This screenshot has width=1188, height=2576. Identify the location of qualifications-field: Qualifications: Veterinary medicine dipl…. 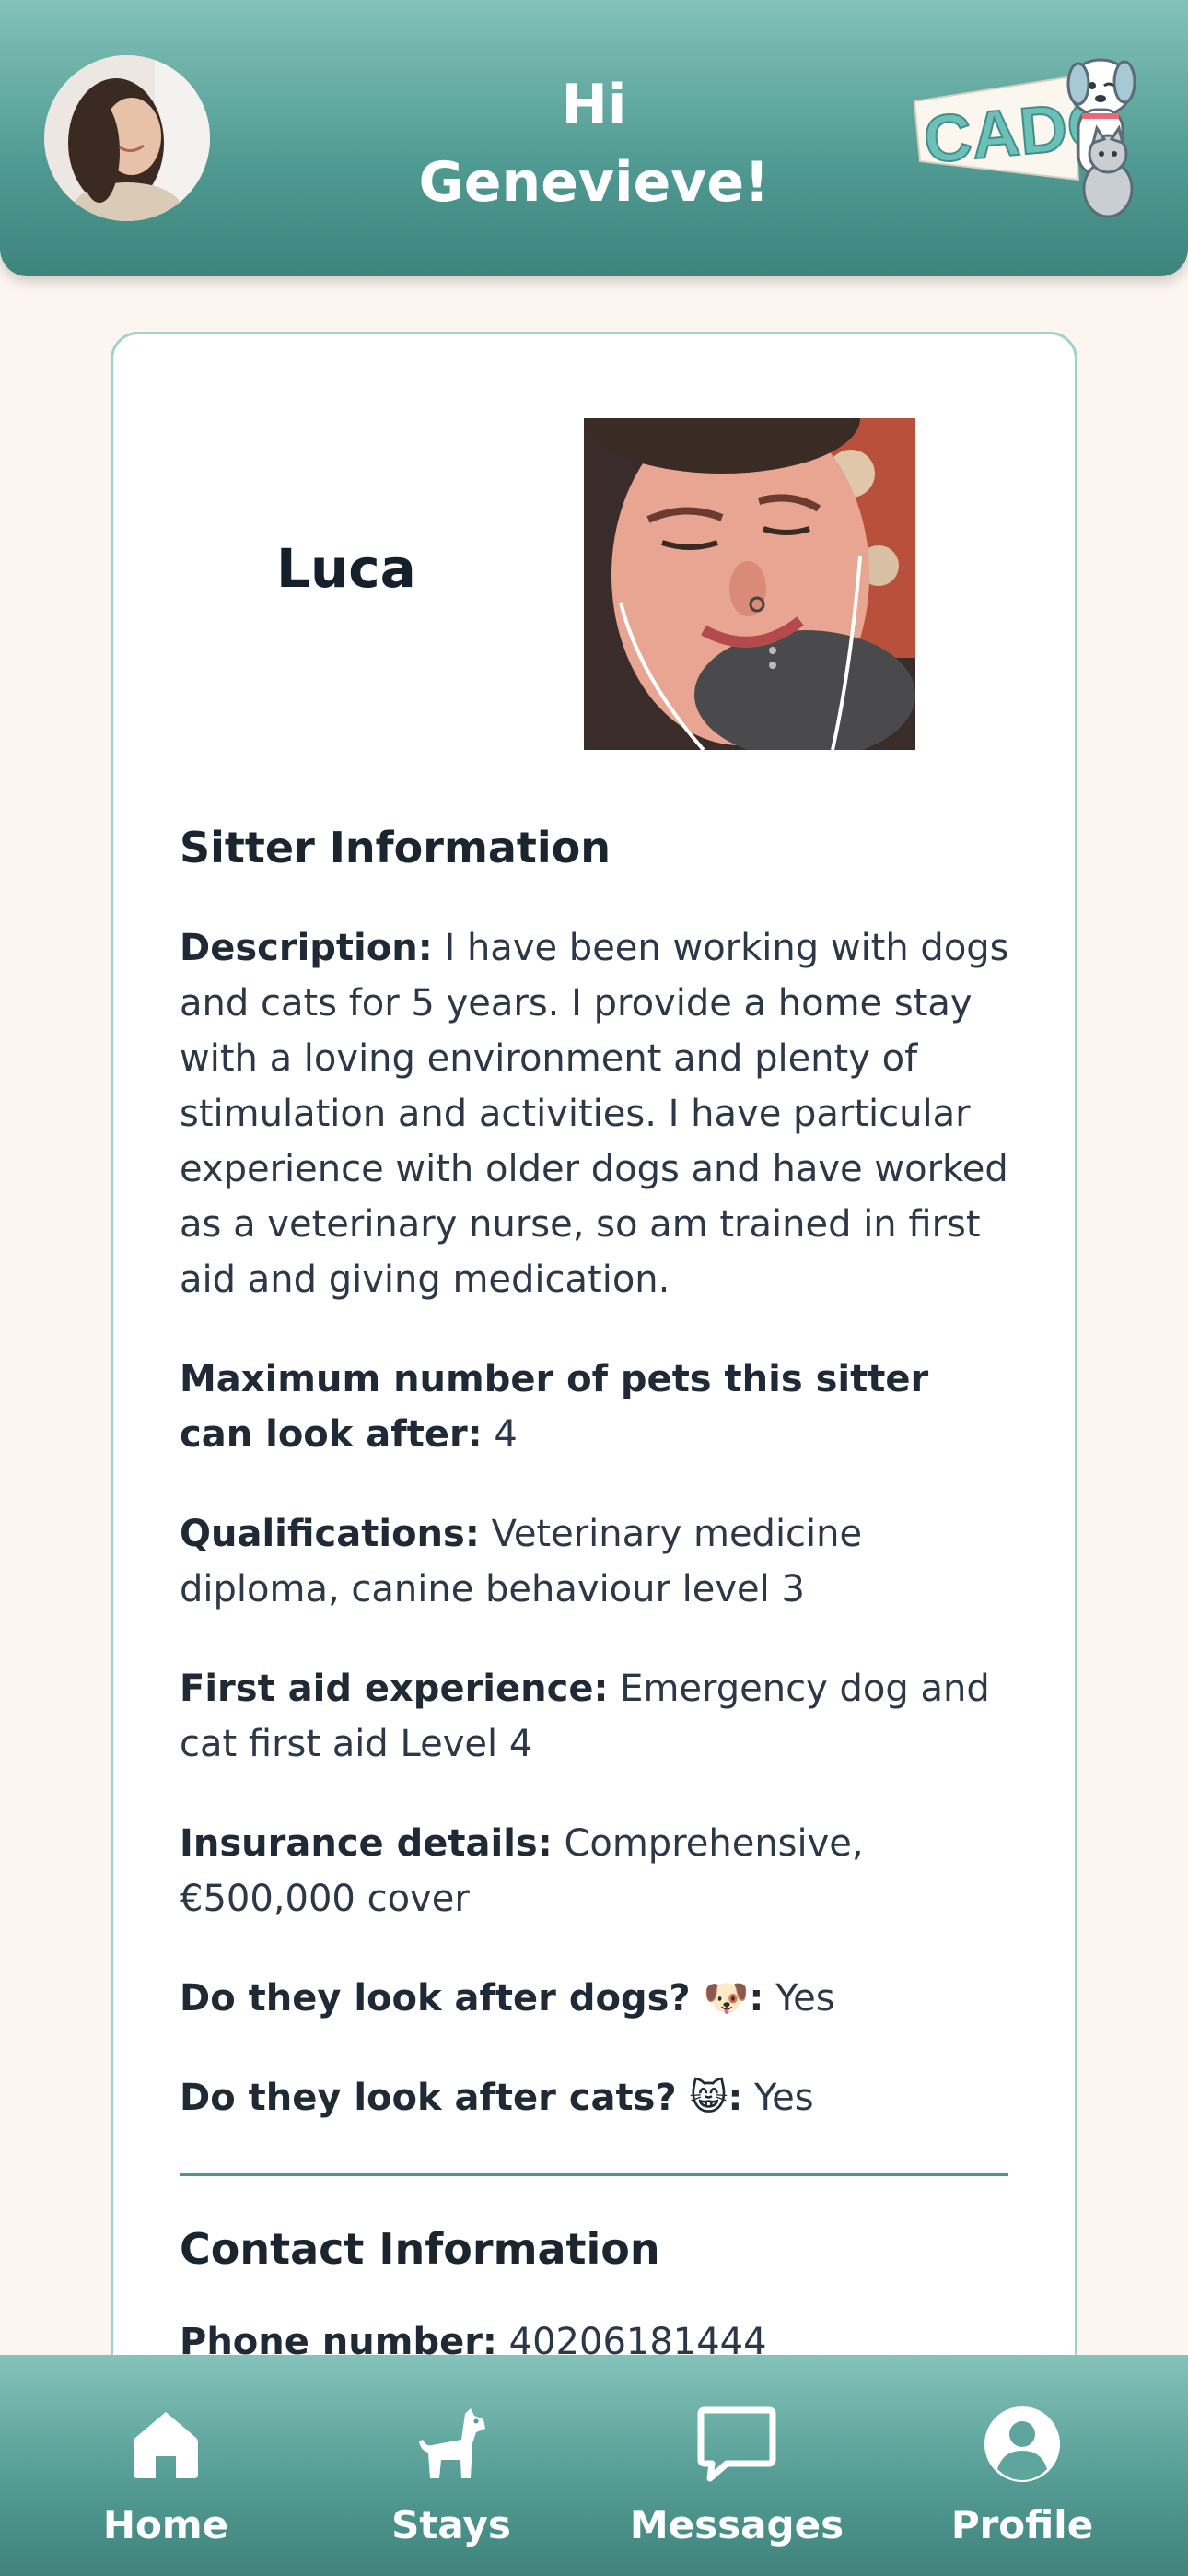
(596, 1561).